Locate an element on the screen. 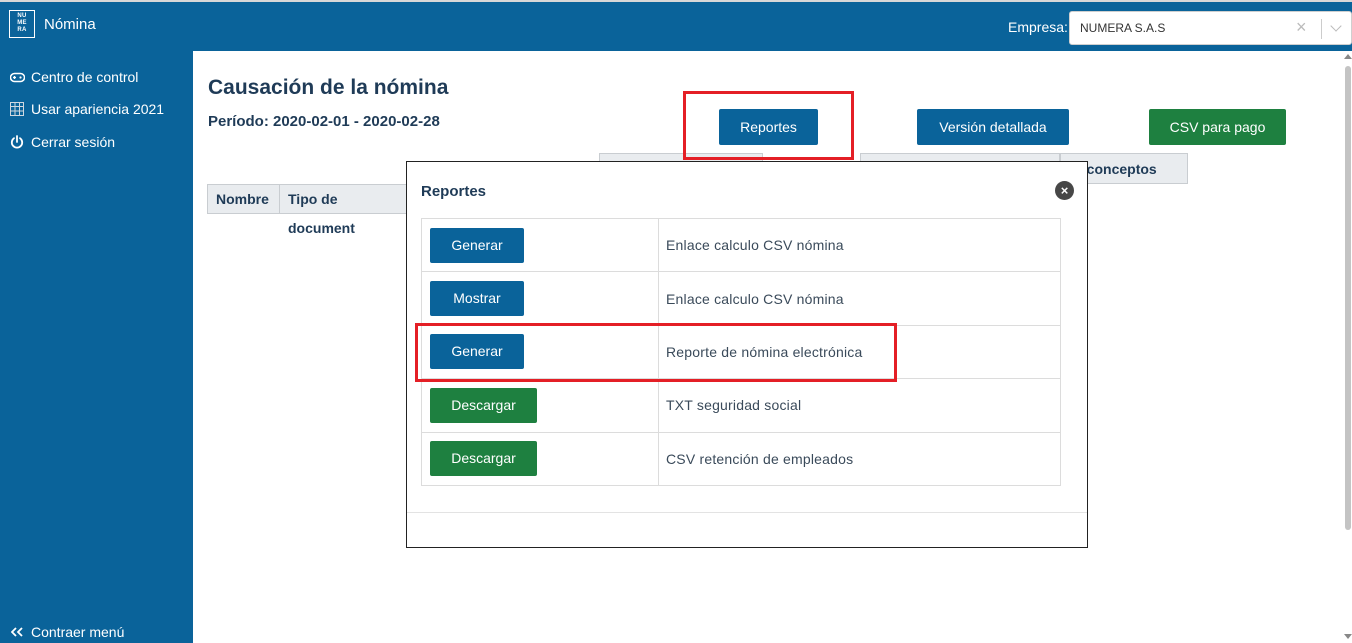 This screenshot has width=1352, height=643. table-row: Descargar CSV retención de empleados is located at coordinates (741, 458).